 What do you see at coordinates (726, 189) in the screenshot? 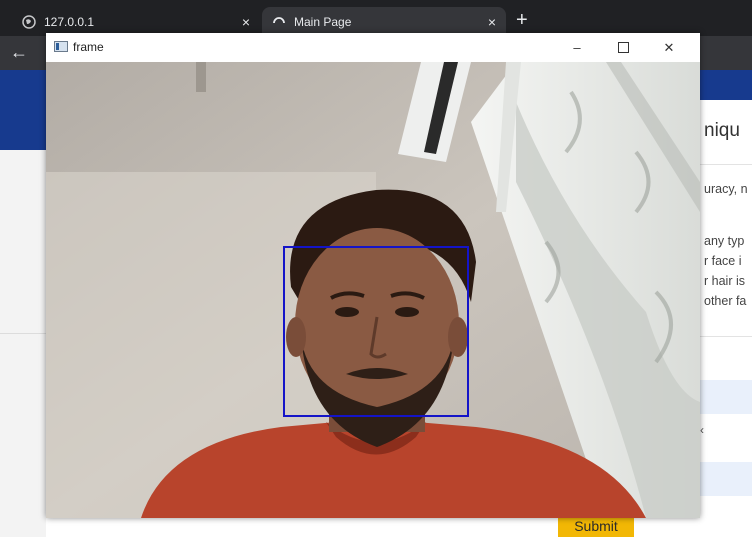
I see `instruction-line: uracy, n` at bounding box center [726, 189].